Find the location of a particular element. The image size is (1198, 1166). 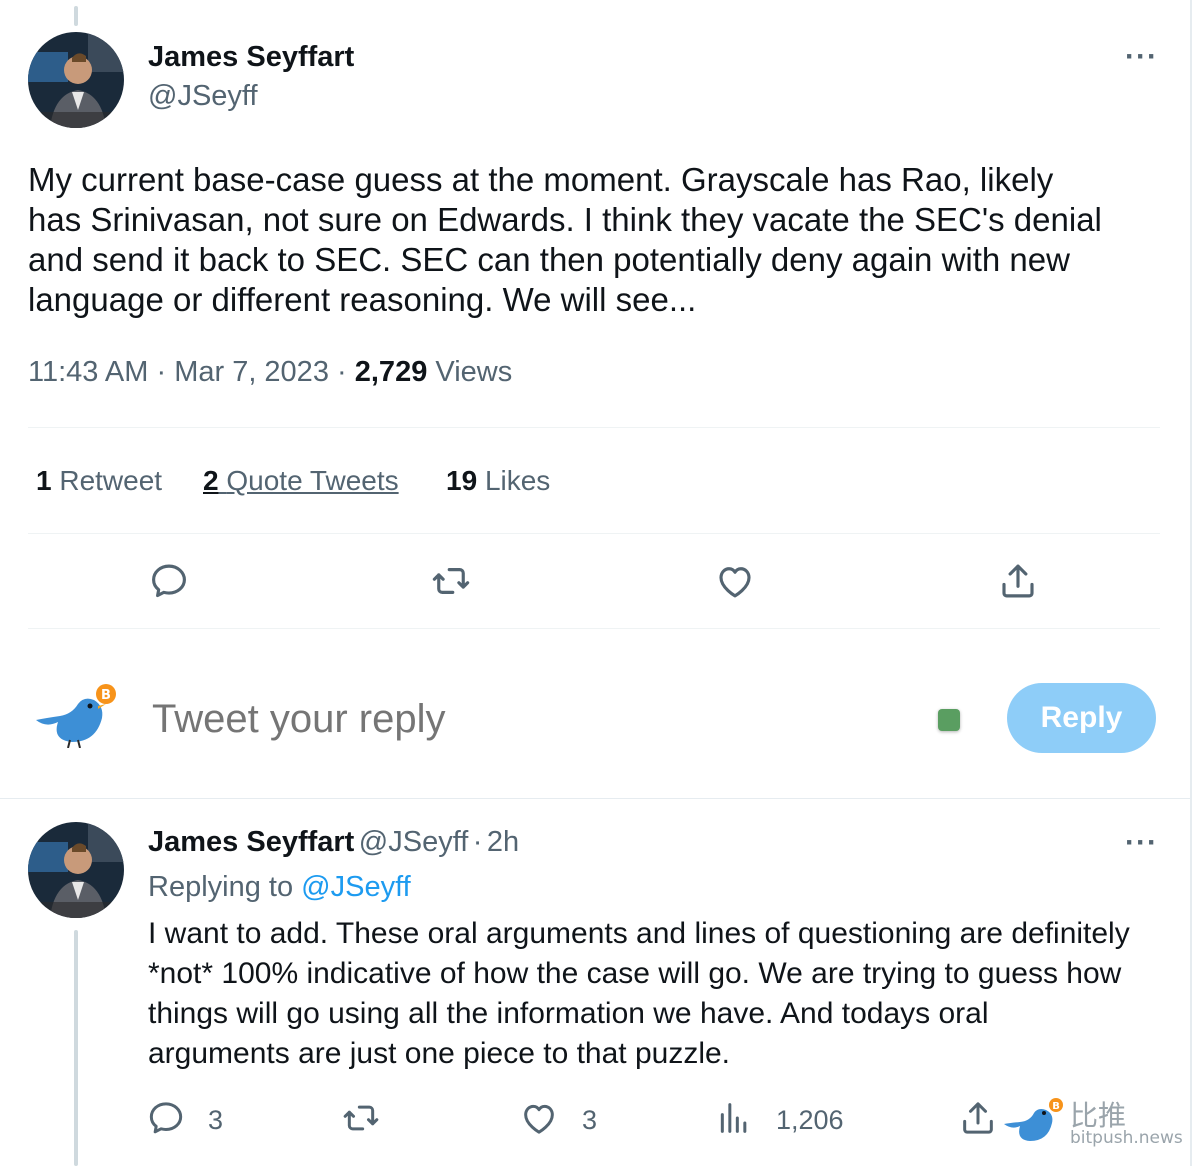

reply-likes-count: 3 is located at coordinates (590, 1120).